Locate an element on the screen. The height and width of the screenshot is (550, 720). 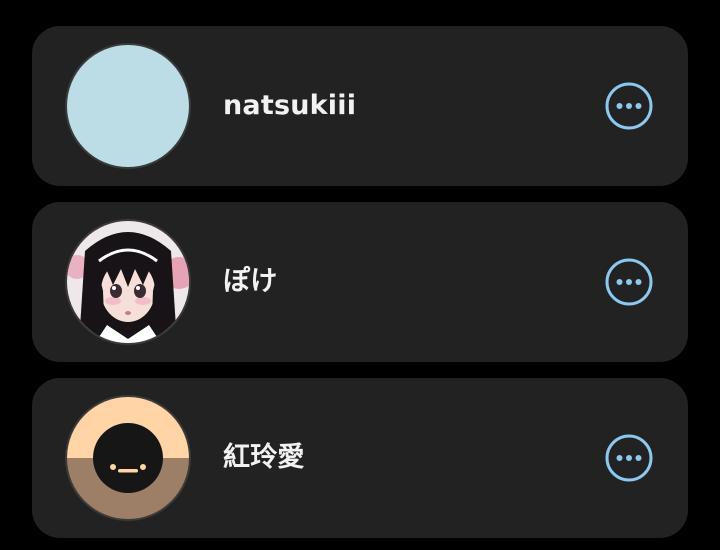
username: ぽけ is located at coordinates (250, 281).